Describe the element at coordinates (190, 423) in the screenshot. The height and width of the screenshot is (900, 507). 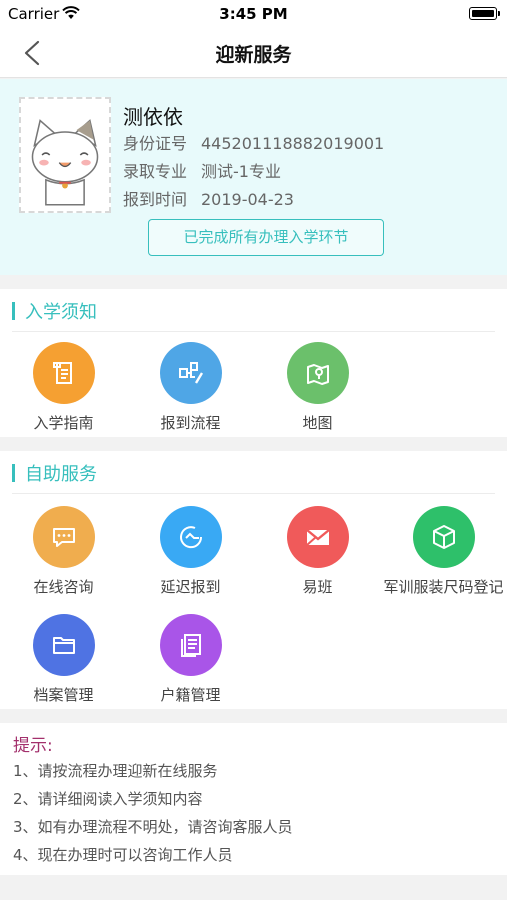
I see `report-process-label: 报到流程` at that location.